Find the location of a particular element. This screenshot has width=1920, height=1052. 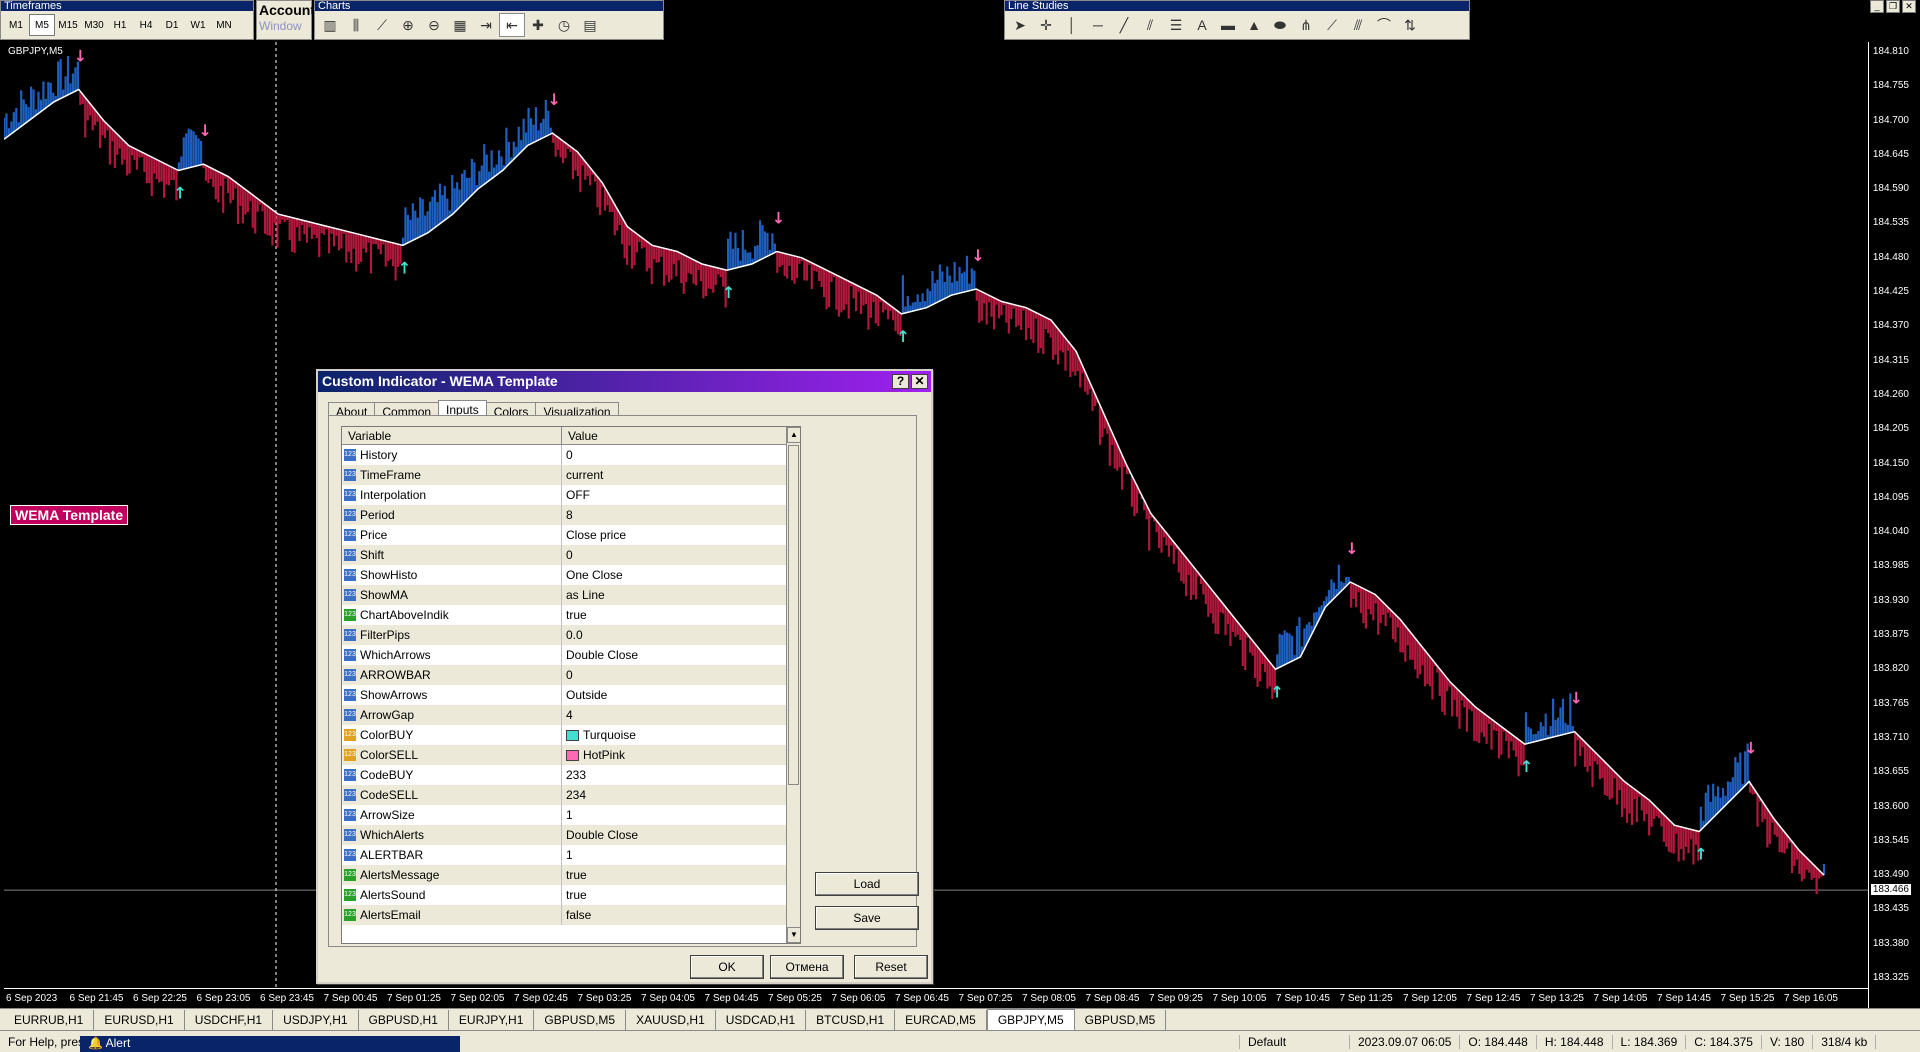

load-button: Load is located at coordinates (867, 884).